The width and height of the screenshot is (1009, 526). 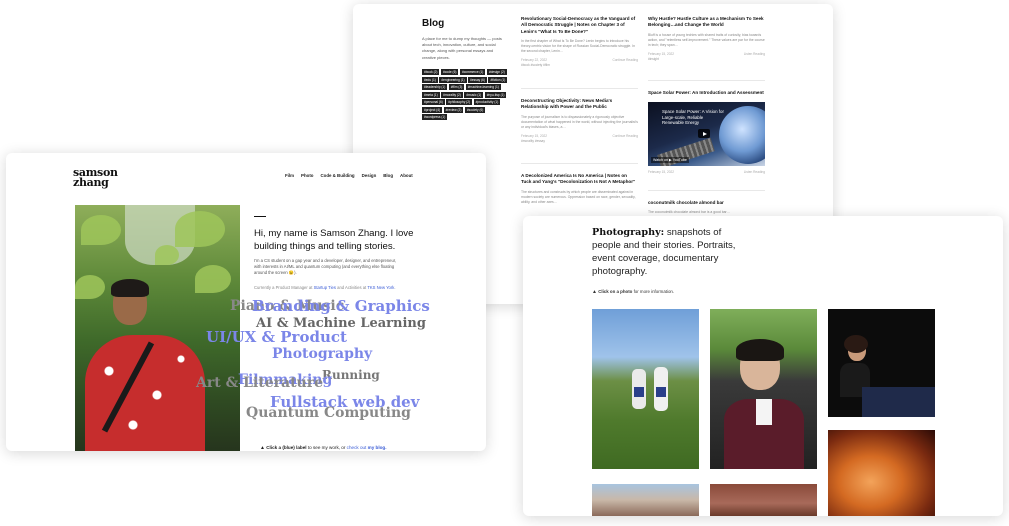 I want to click on blog-tag: #machine-learning (1), so click(x=483, y=87).